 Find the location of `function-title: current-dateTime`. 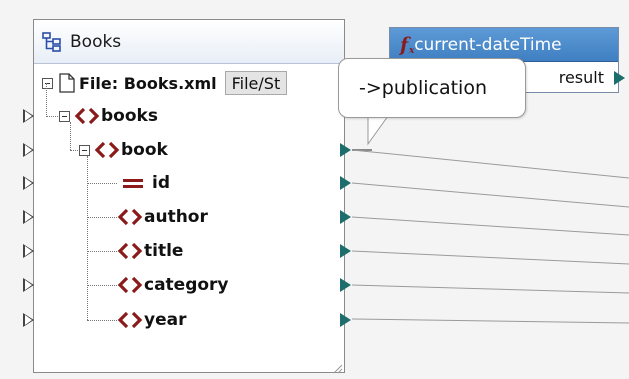

function-title: current-dateTime is located at coordinates (488, 44).